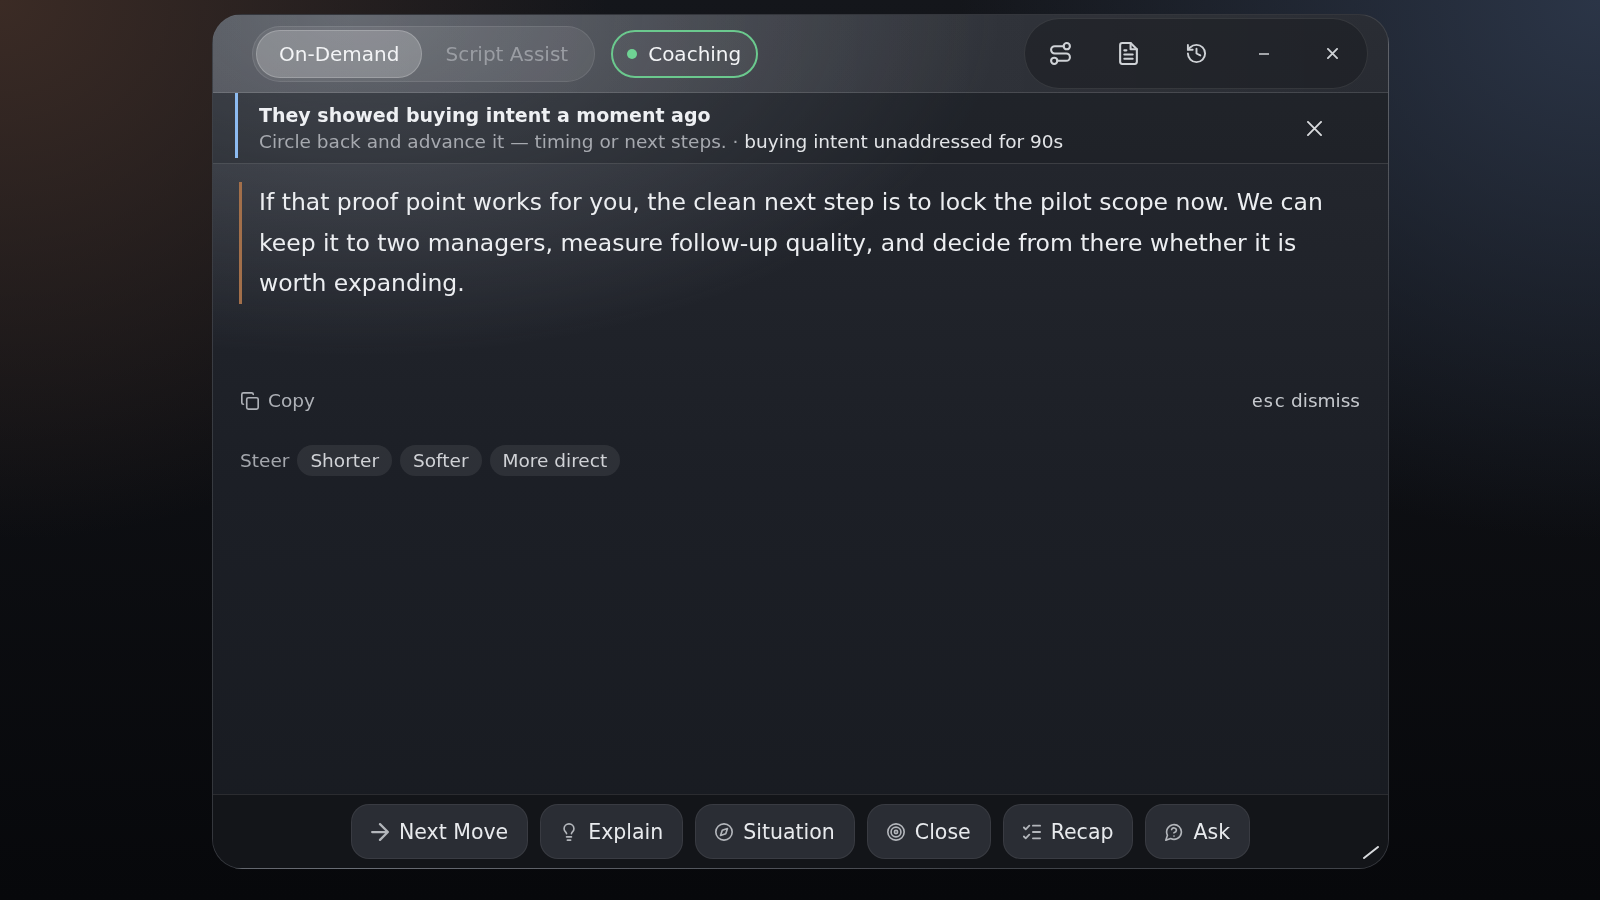 The height and width of the screenshot is (900, 1600). I want to click on status-dot-icon, so click(632, 53).